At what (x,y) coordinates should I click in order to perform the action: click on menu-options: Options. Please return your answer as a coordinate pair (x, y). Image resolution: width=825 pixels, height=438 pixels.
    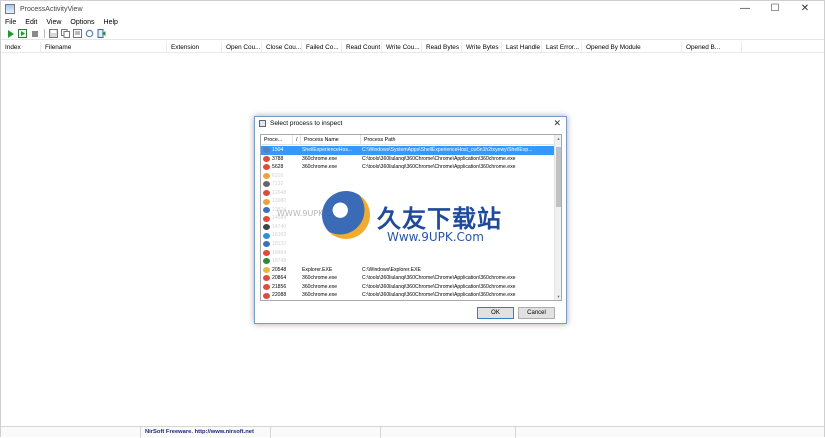
    Looking at the image, I should click on (82, 22).